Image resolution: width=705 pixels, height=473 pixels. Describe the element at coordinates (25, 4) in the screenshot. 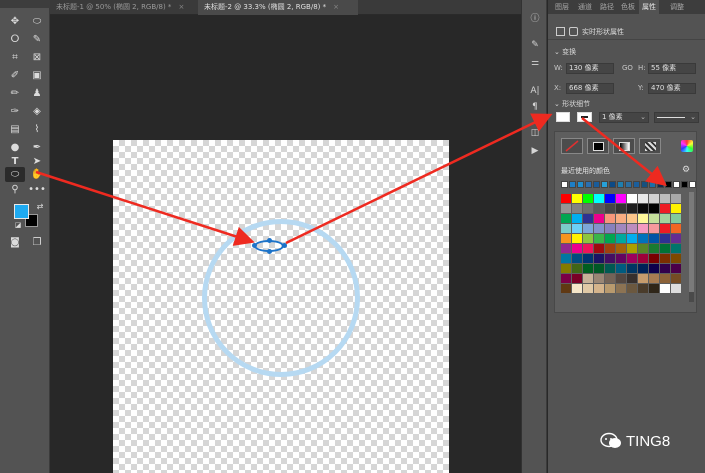

I see `toolbar-grip` at that location.